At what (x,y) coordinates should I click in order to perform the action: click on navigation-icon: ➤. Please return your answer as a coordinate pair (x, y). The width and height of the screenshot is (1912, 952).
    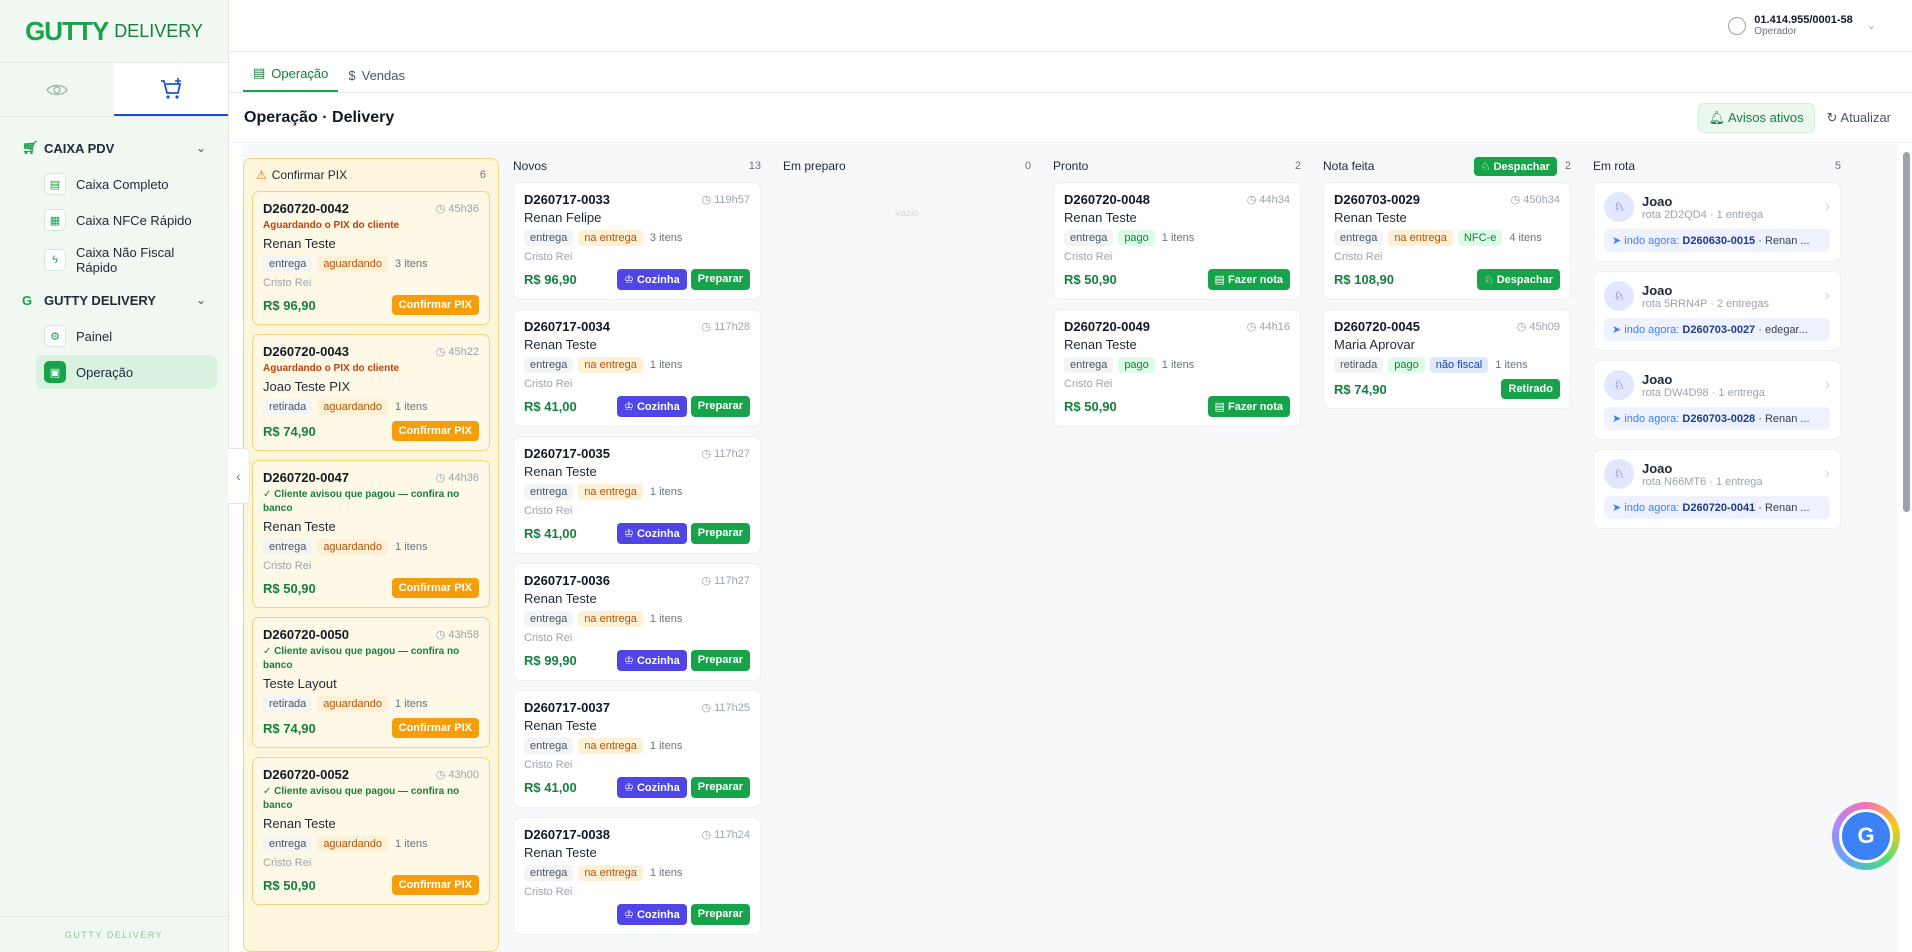
    Looking at the image, I should click on (1618, 330).